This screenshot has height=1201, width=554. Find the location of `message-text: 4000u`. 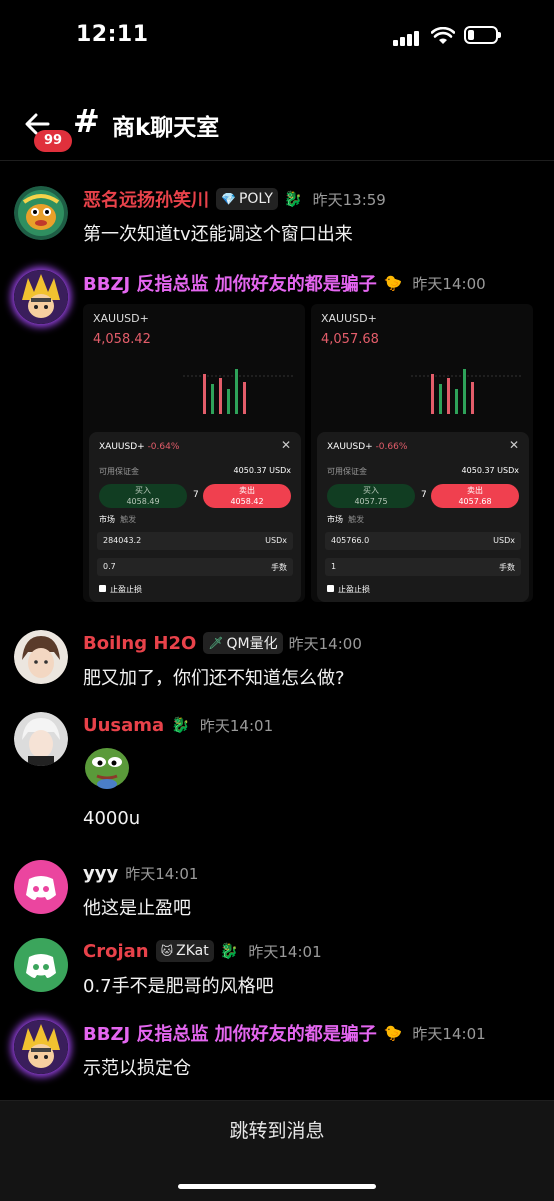

message-text: 4000u is located at coordinates (112, 818).